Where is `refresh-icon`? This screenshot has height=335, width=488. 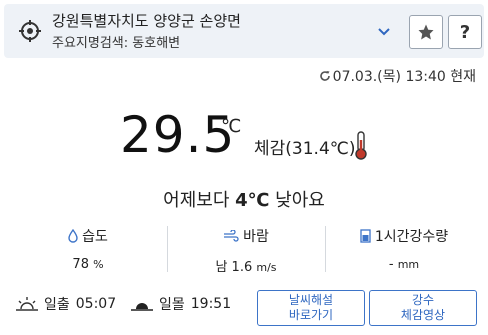
refresh-icon is located at coordinates (325, 76).